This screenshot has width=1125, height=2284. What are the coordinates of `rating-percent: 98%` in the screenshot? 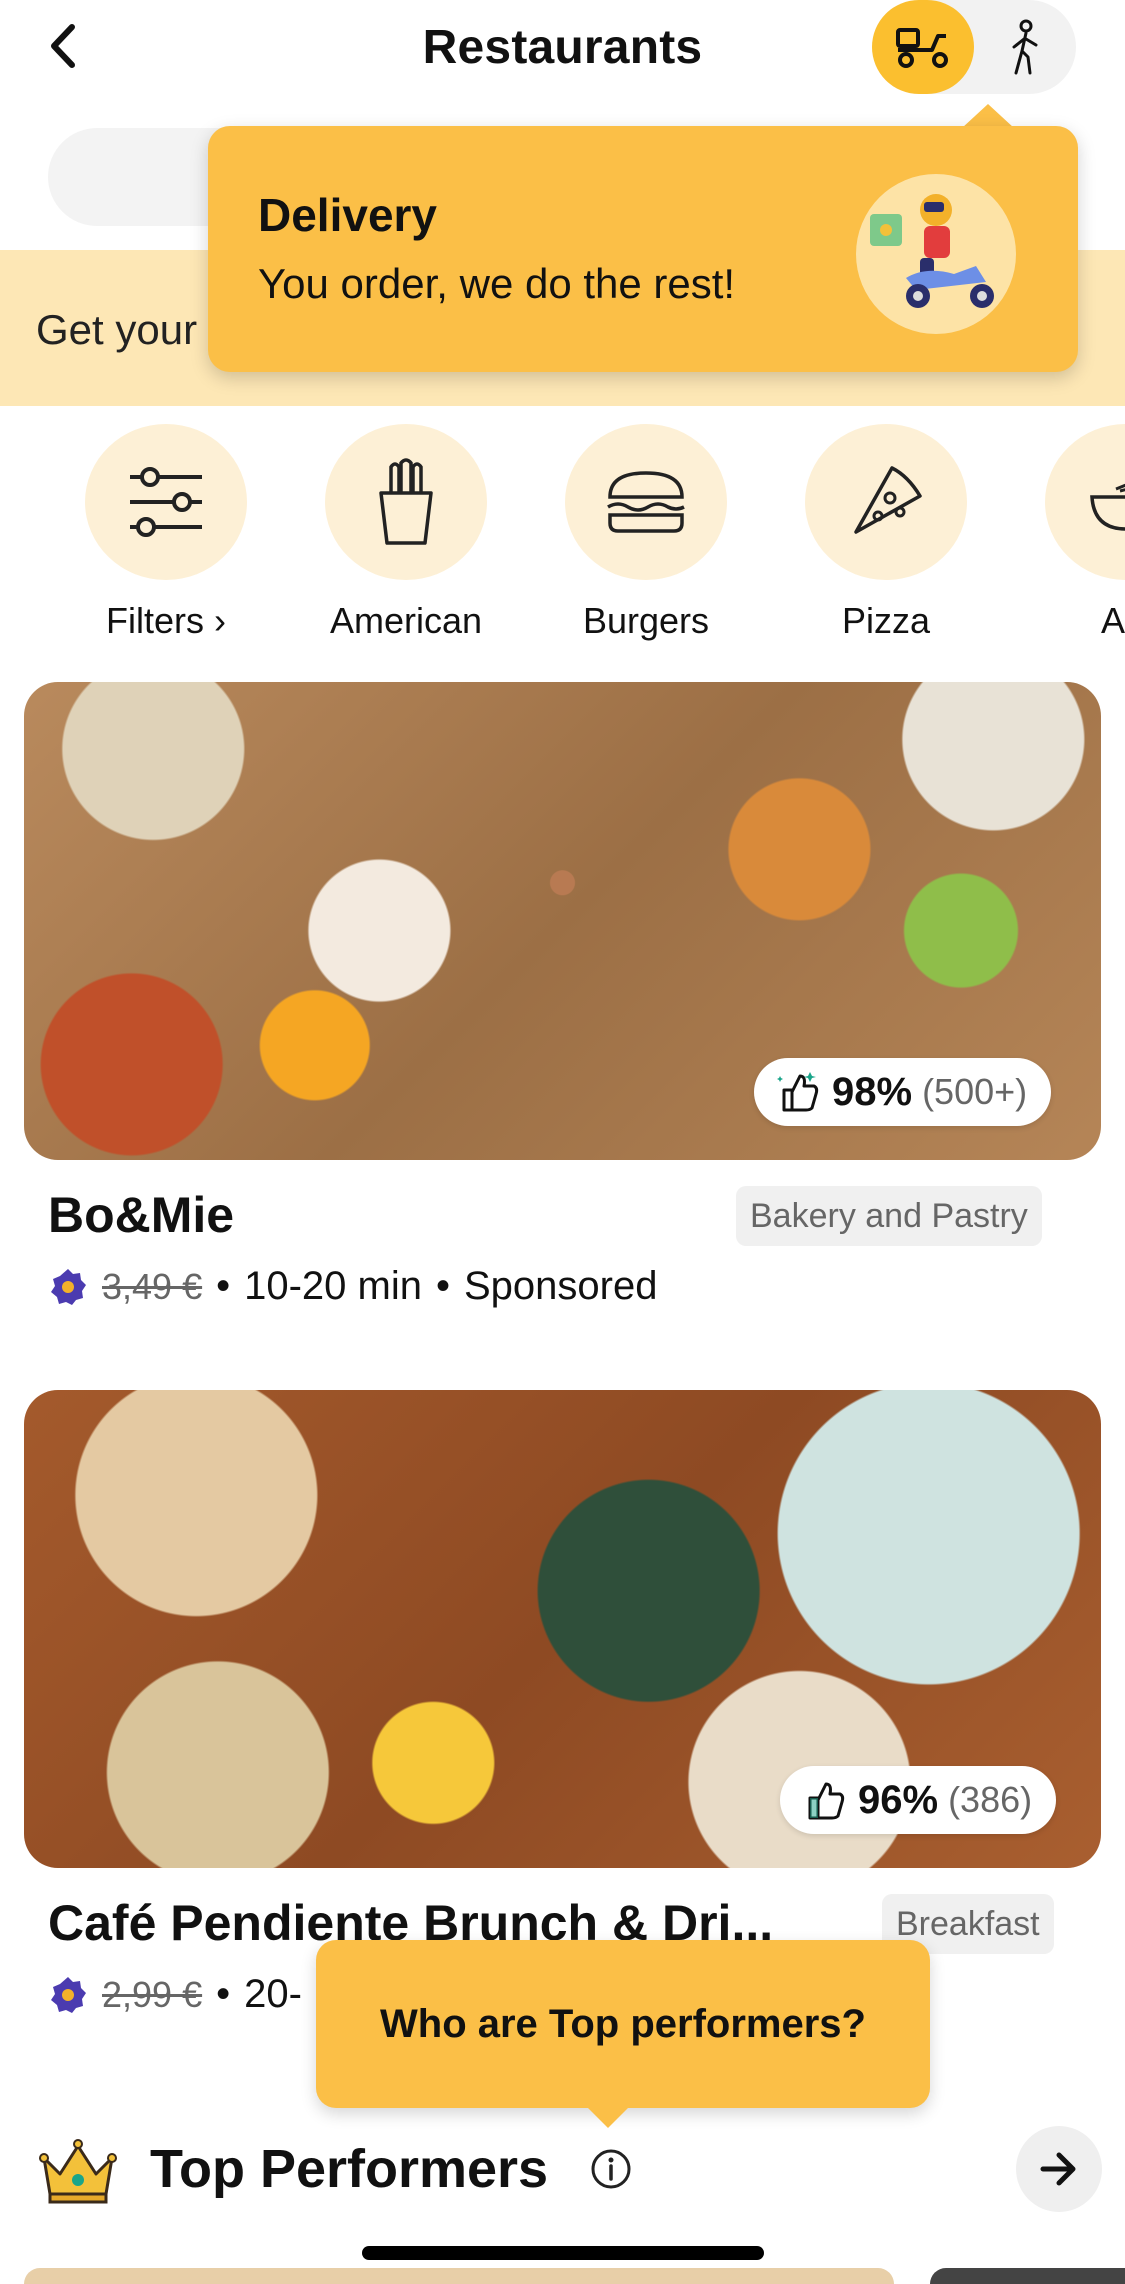 It's located at (872, 1091).